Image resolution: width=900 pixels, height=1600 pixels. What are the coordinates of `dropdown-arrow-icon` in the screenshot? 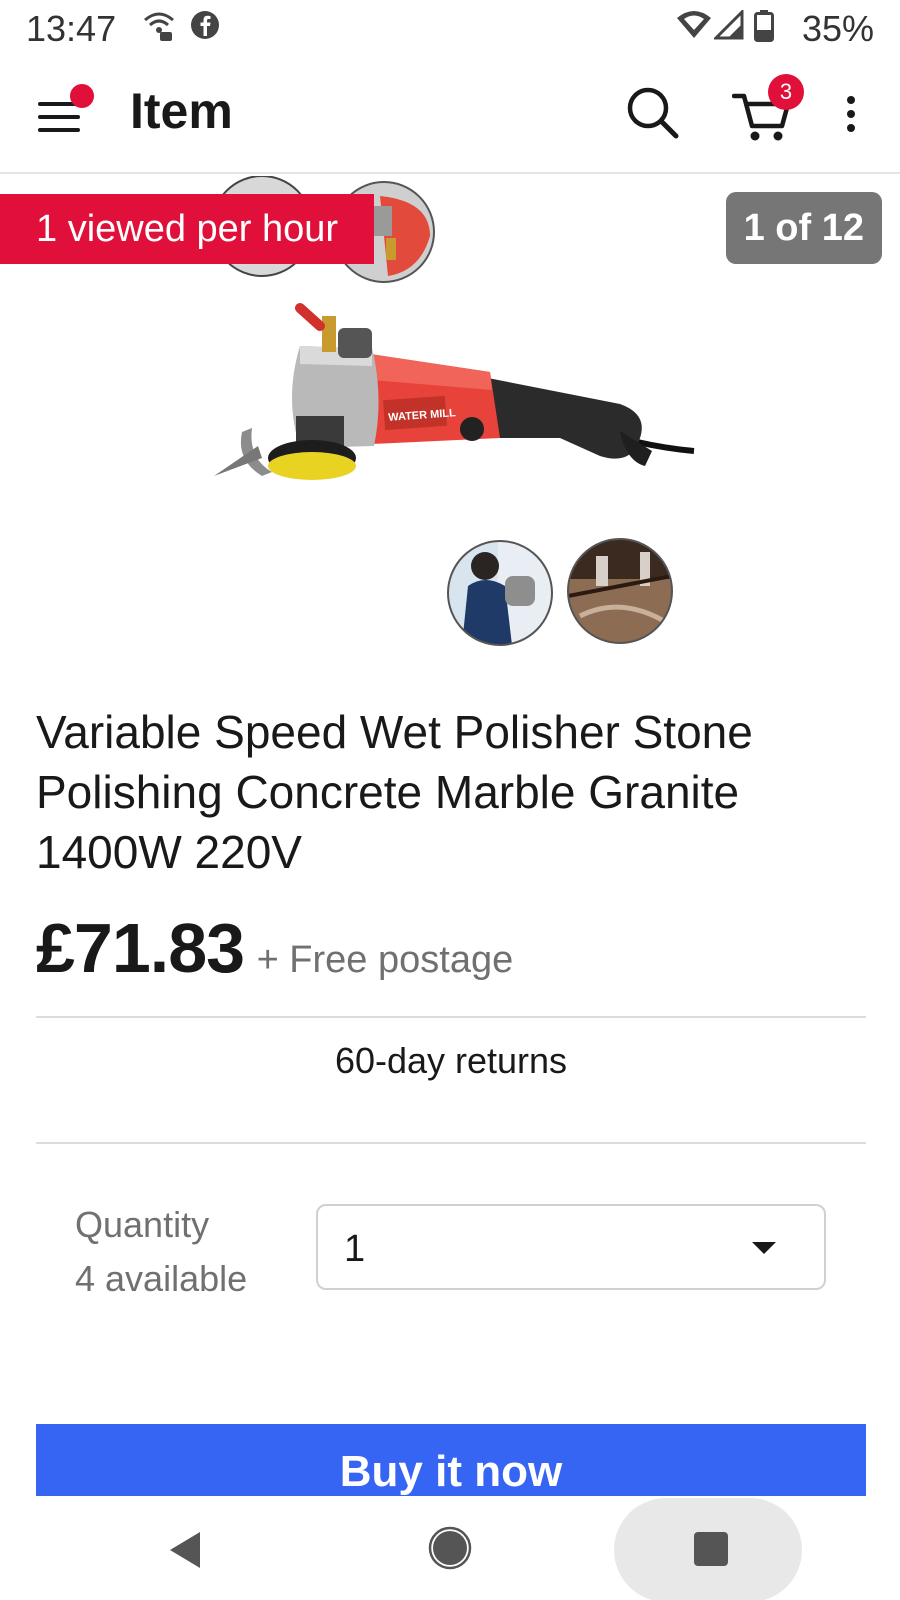 It's located at (764, 1248).